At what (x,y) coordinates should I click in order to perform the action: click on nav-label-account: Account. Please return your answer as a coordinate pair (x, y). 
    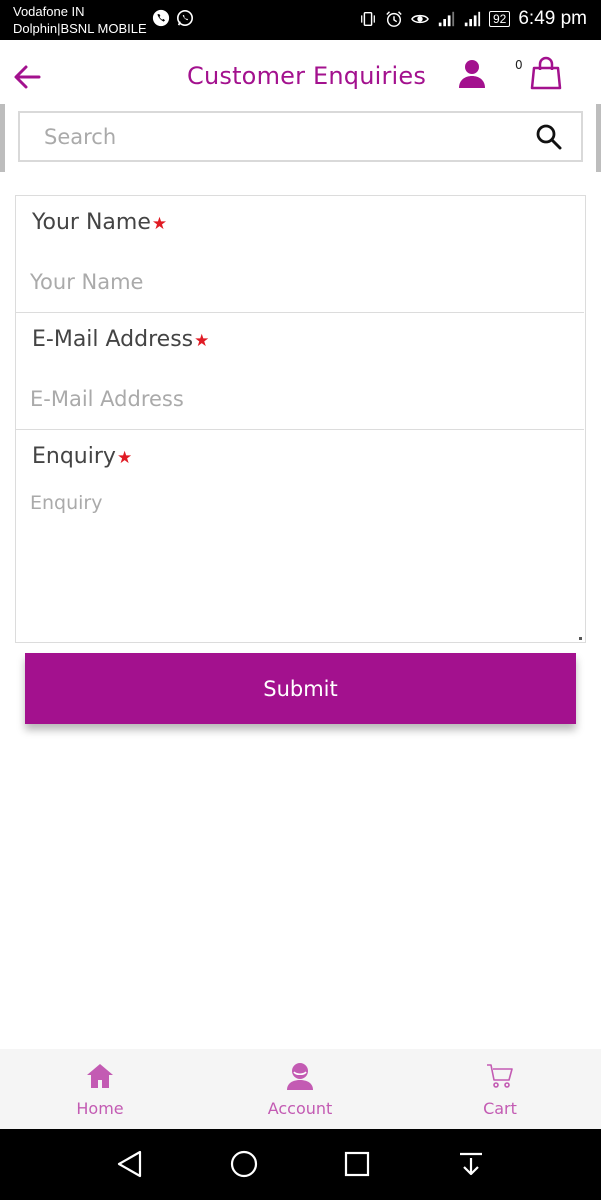
    Looking at the image, I should click on (300, 1108).